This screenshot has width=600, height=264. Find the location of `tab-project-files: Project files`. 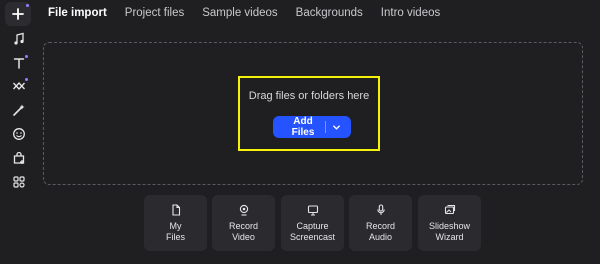

tab-project-files: Project files is located at coordinates (154, 14).